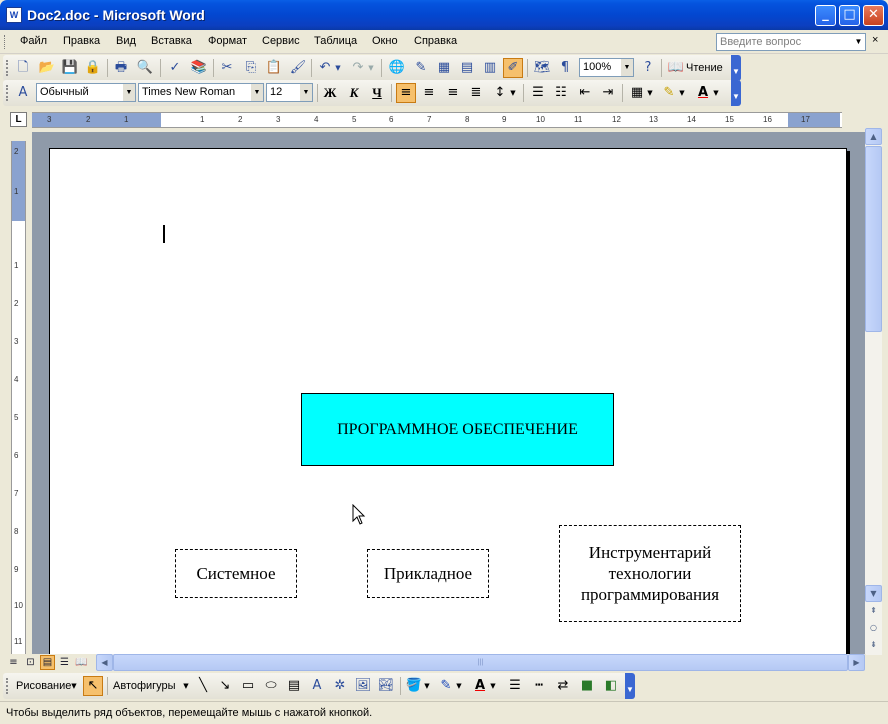 This screenshot has width=888, height=724. I want to click on horizontal-ruler: 3 2 1 1 2 3 4 5 6 7 8 9 10 11 12 13 14 15 16 17, so click(437, 120).